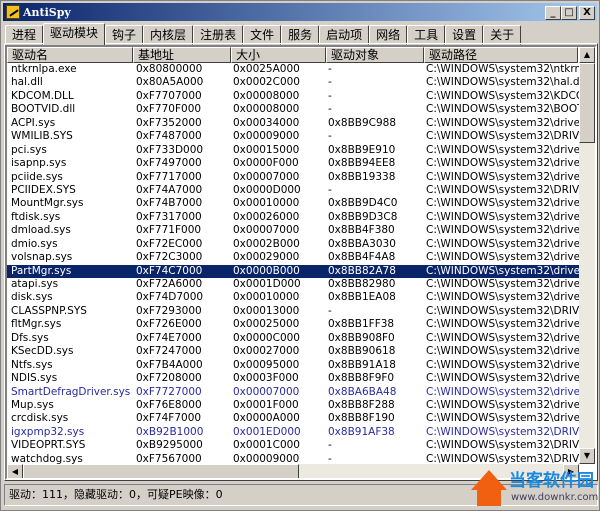 The width and height of the screenshot is (600, 511). I want to click on tab-1: 驱动模块, so click(74, 34).